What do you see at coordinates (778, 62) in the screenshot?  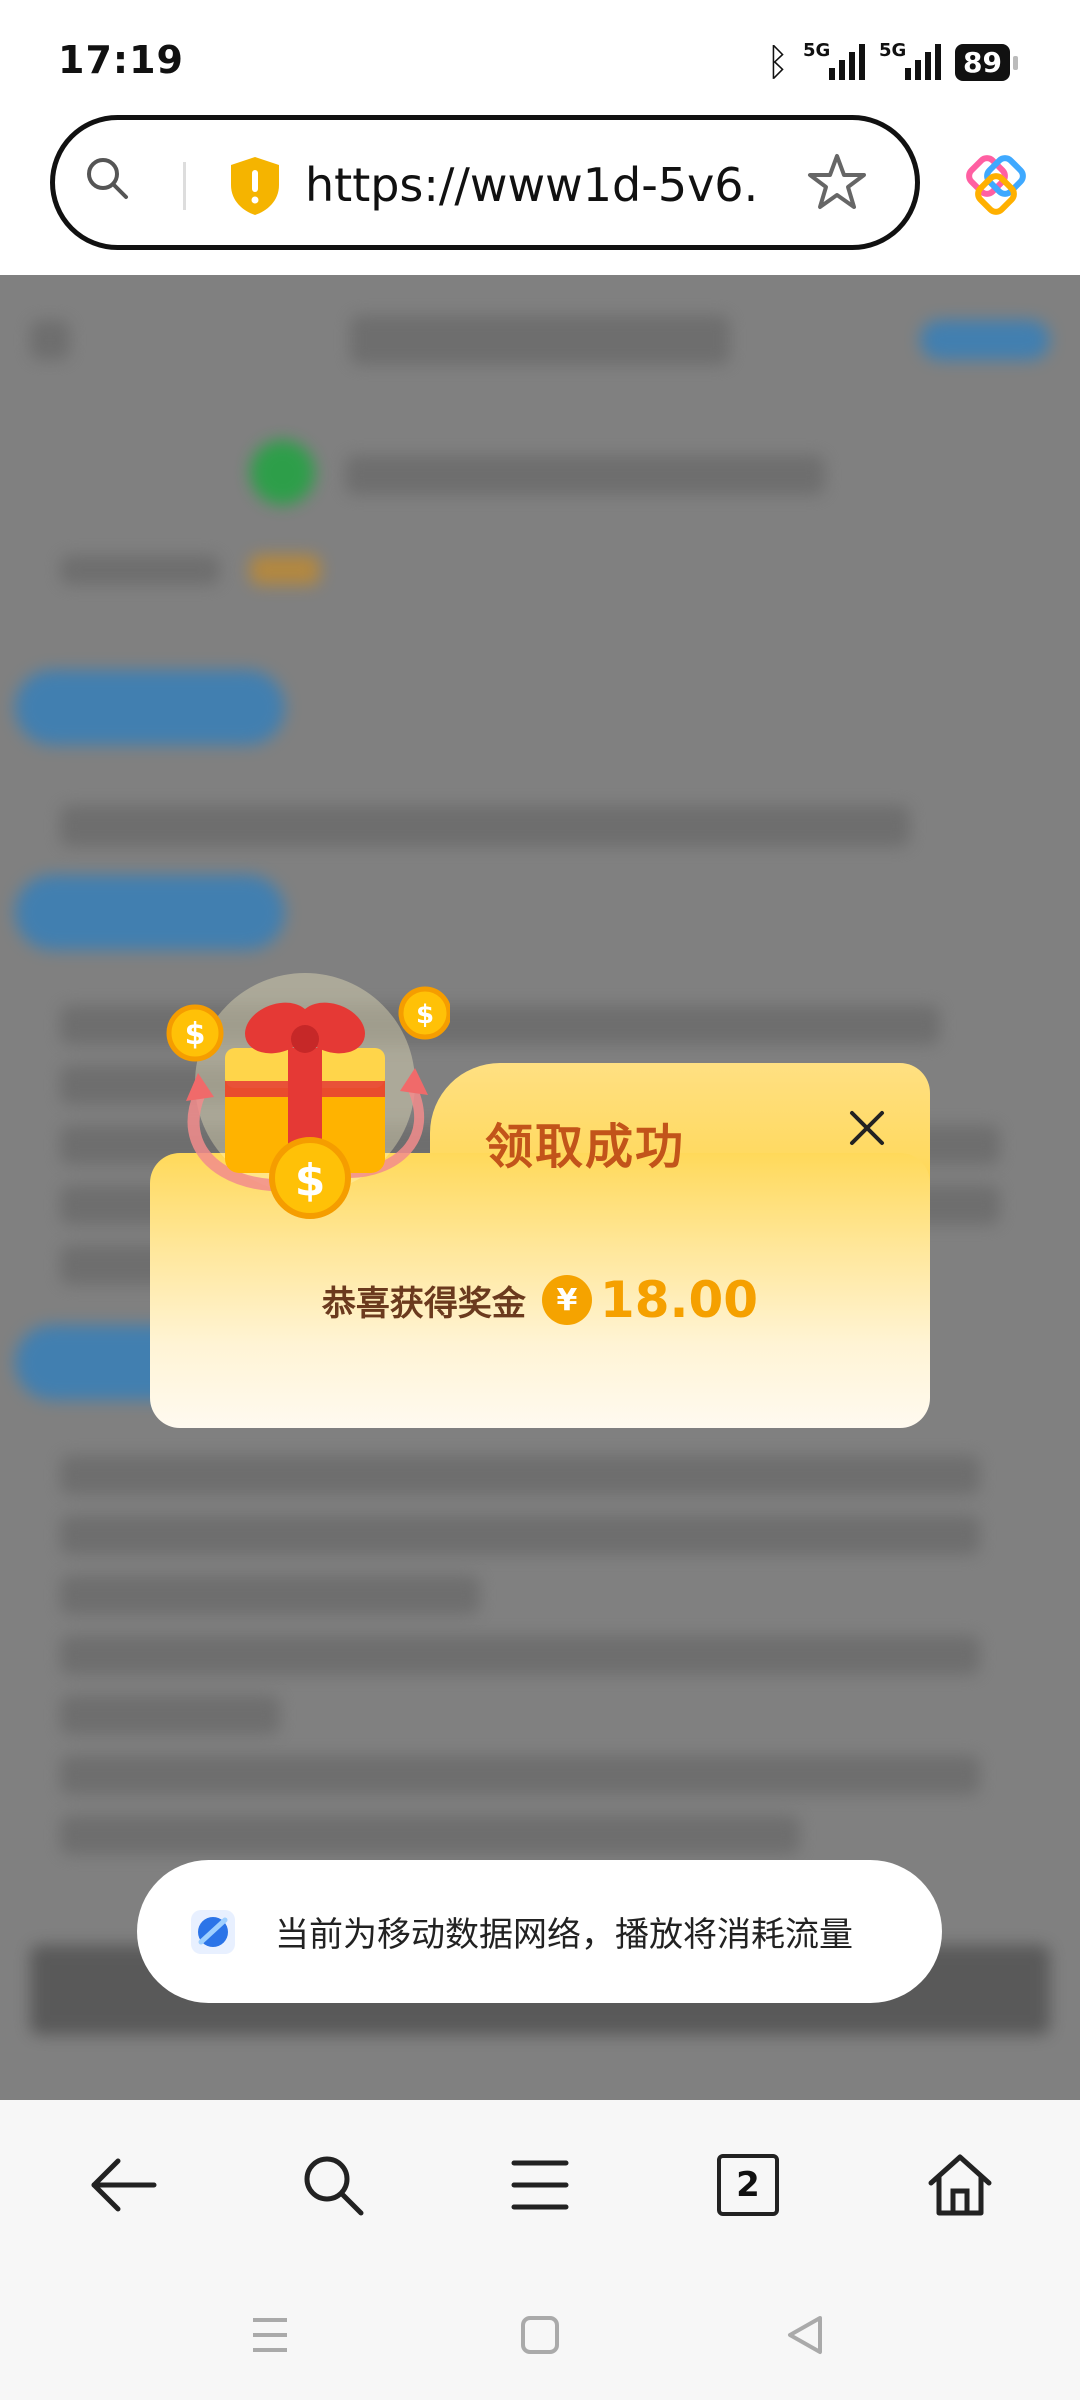 I see `bluetooth-icon: ᛒ` at bounding box center [778, 62].